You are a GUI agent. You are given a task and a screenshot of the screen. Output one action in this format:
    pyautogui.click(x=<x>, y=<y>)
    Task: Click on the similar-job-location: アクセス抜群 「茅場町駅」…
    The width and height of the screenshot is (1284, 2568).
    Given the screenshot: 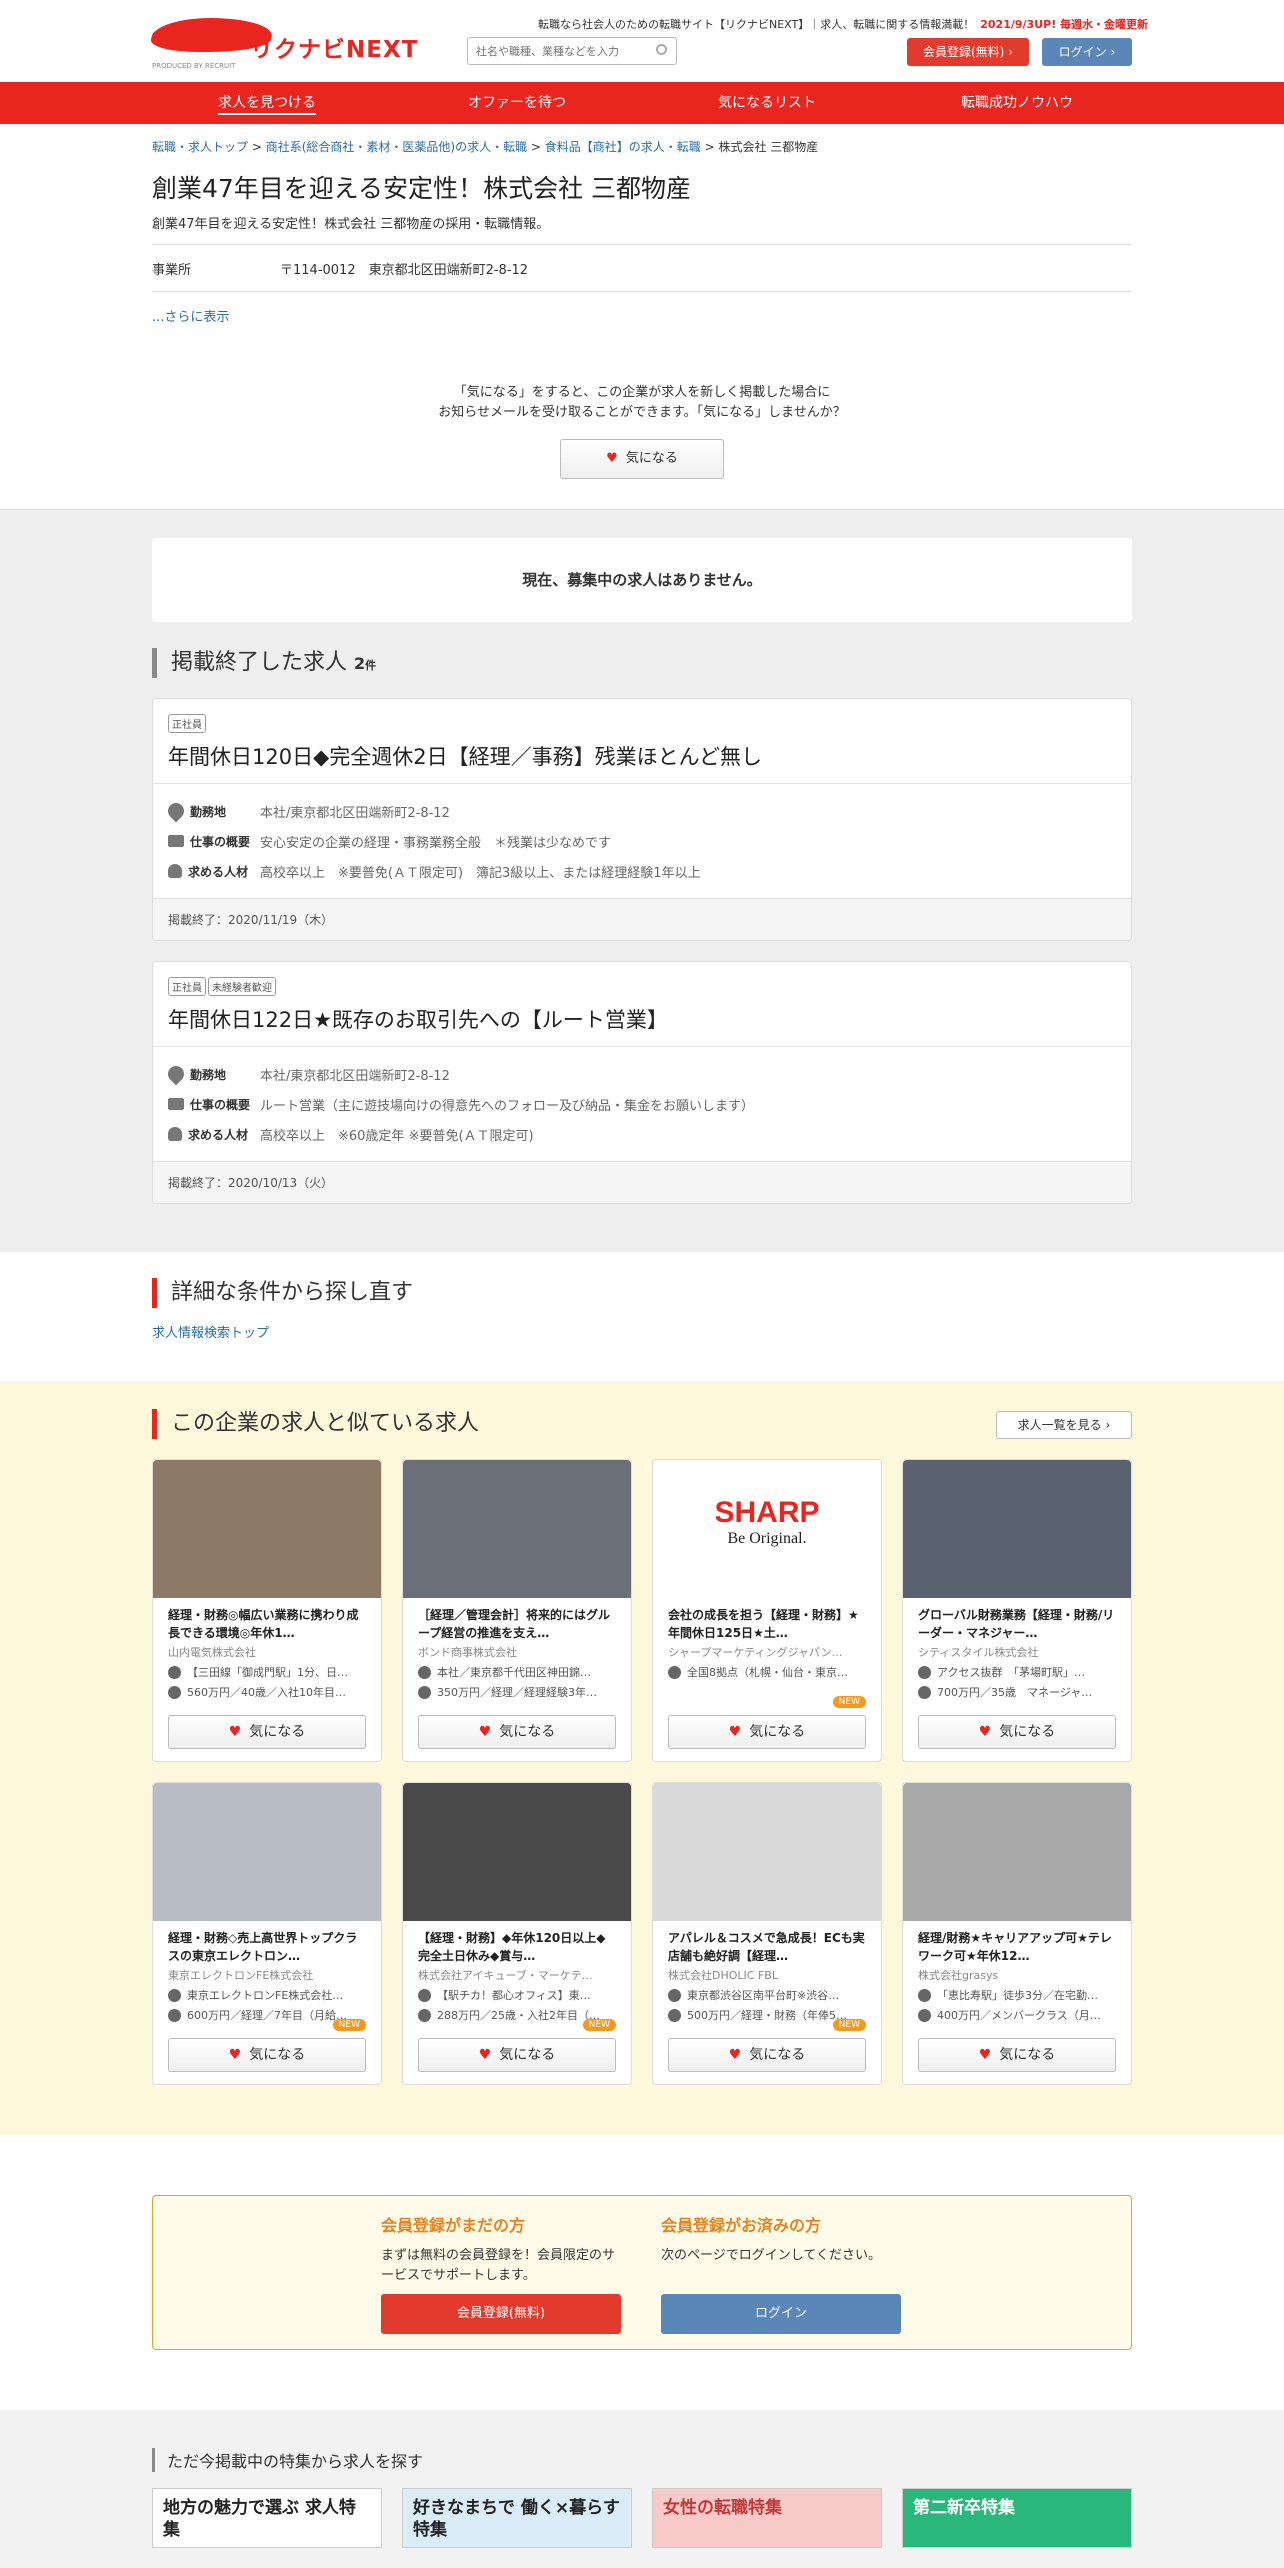 What is the action you would take?
    pyautogui.click(x=1017, y=1670)
    